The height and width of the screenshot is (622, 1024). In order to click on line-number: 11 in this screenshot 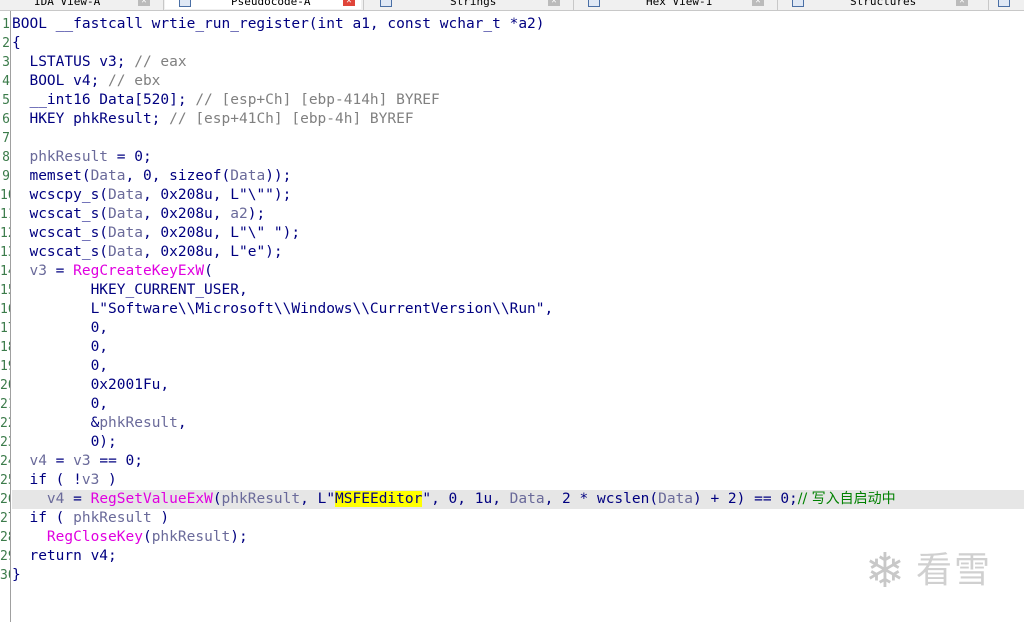, I will do `click(5, 214)`.